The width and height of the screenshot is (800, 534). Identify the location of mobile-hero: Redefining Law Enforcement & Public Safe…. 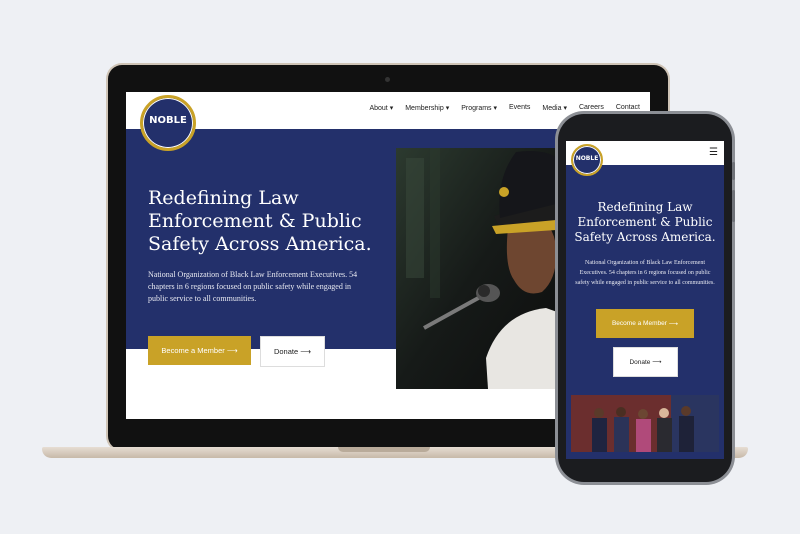
(645, 312).